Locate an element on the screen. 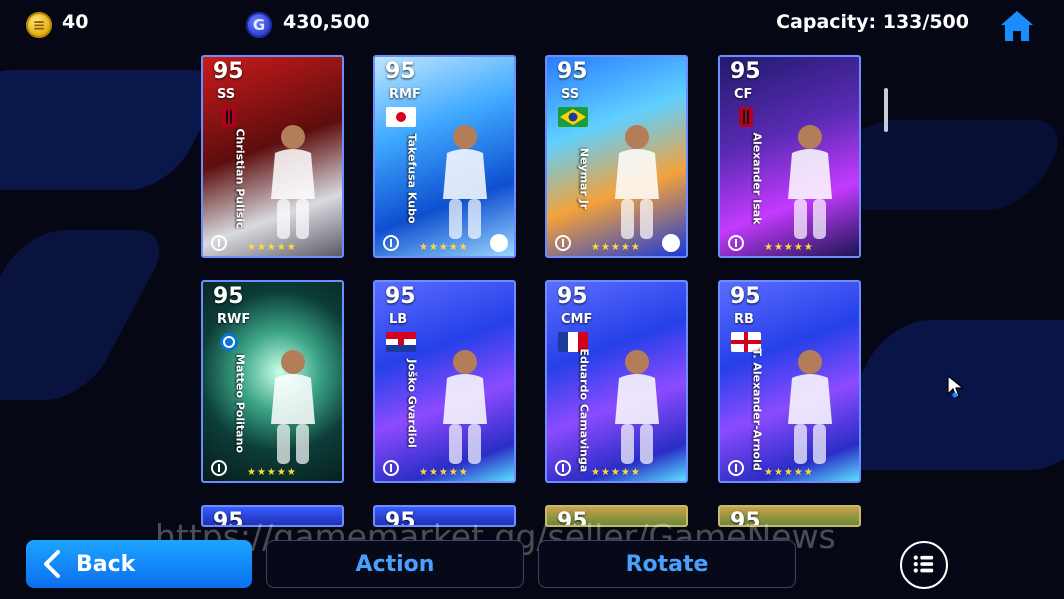  player-card: 95 RMF Takefusa Kubo ★★★★★ is located at coordinates (444, 156).